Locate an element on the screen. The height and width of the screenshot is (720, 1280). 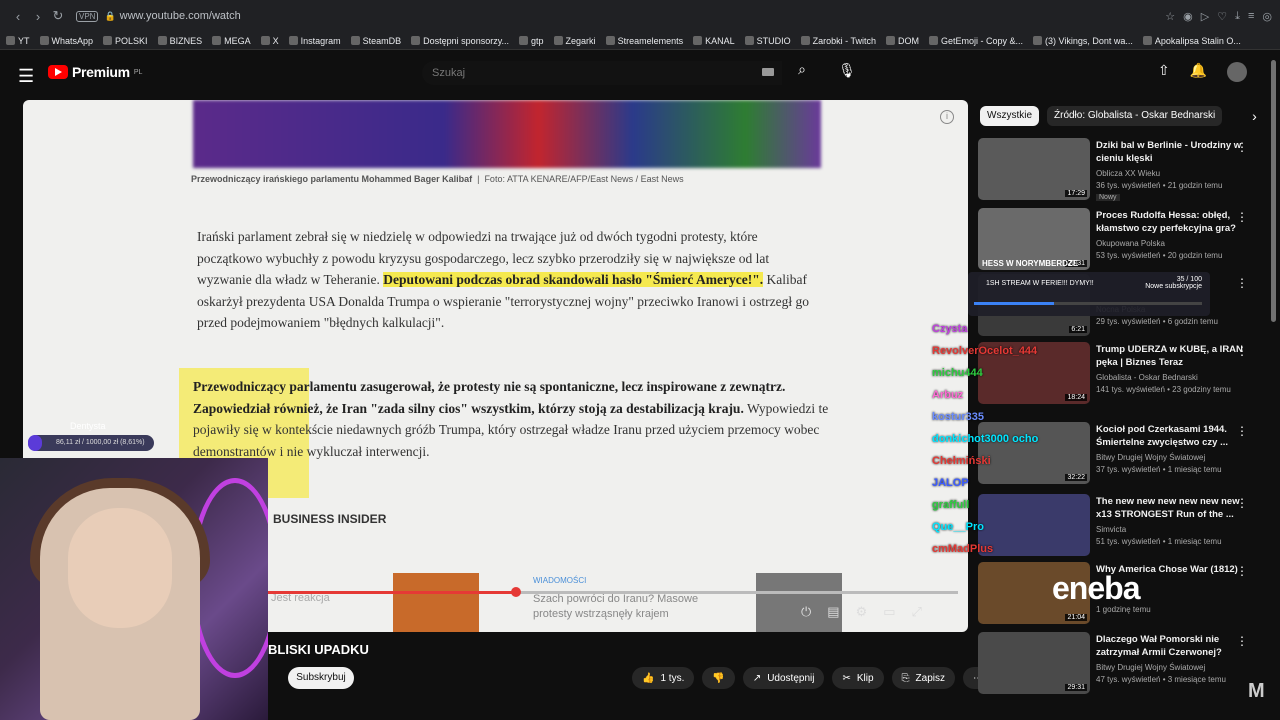
related-thumb-left is located at coordinates (436, 602).